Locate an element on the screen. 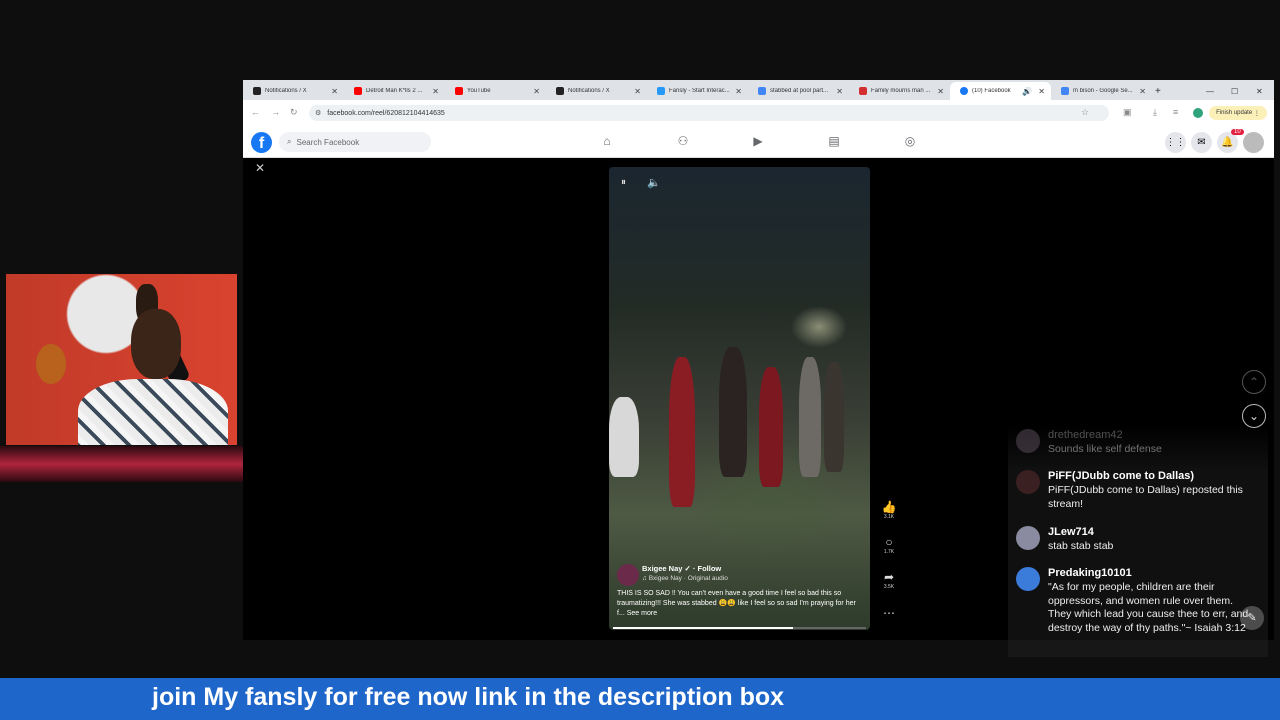 The image size is (1280, 720). tab-1: Detroit Man K*lls 2 ... ✕ is located at coordinates (394, 91).